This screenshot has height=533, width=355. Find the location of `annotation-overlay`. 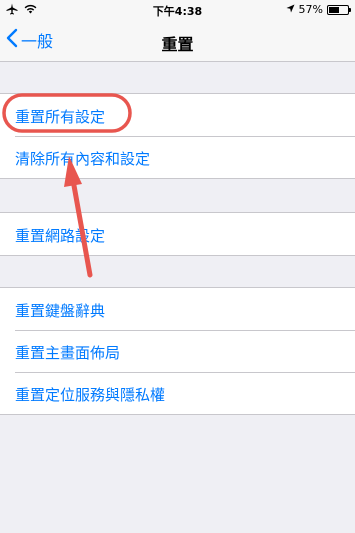

annotation-overlay is located at coordinates (67, 185).